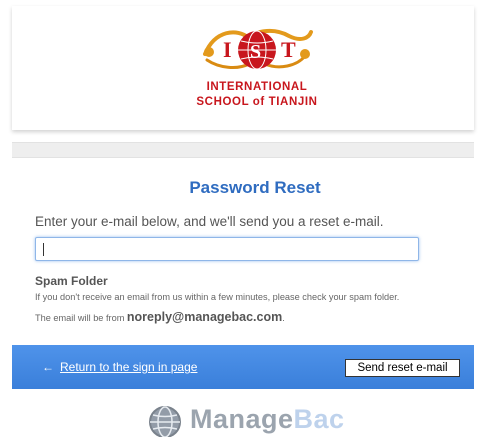 The height and width of the screenshot is (437, 483). What do you see at coordinates (288, 49) in the screenshot?
I see `svg-text: T` at bounding box center [288, 49].